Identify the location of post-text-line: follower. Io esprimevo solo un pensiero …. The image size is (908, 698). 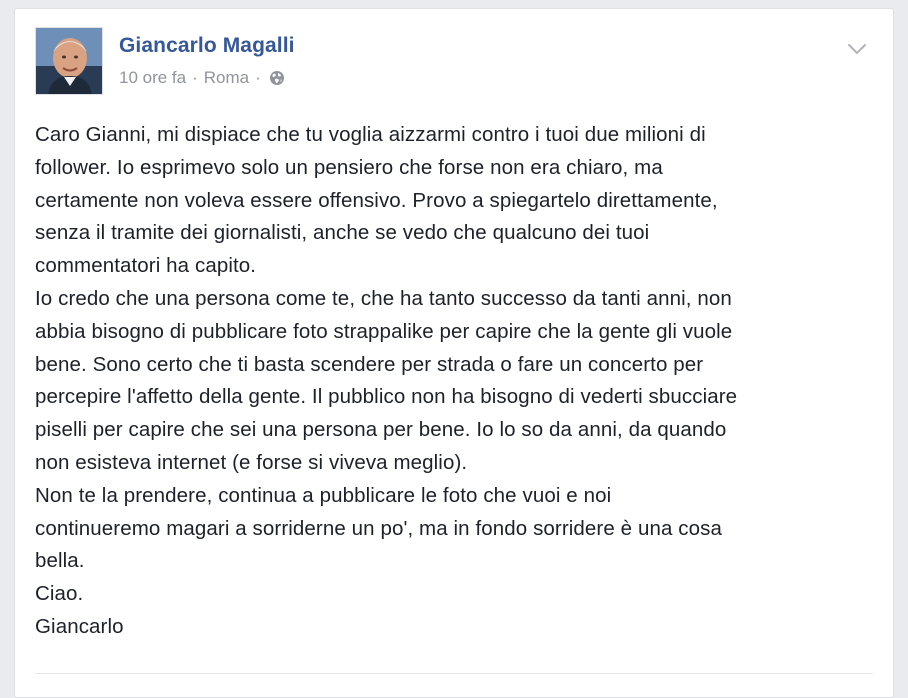
(349, 167).